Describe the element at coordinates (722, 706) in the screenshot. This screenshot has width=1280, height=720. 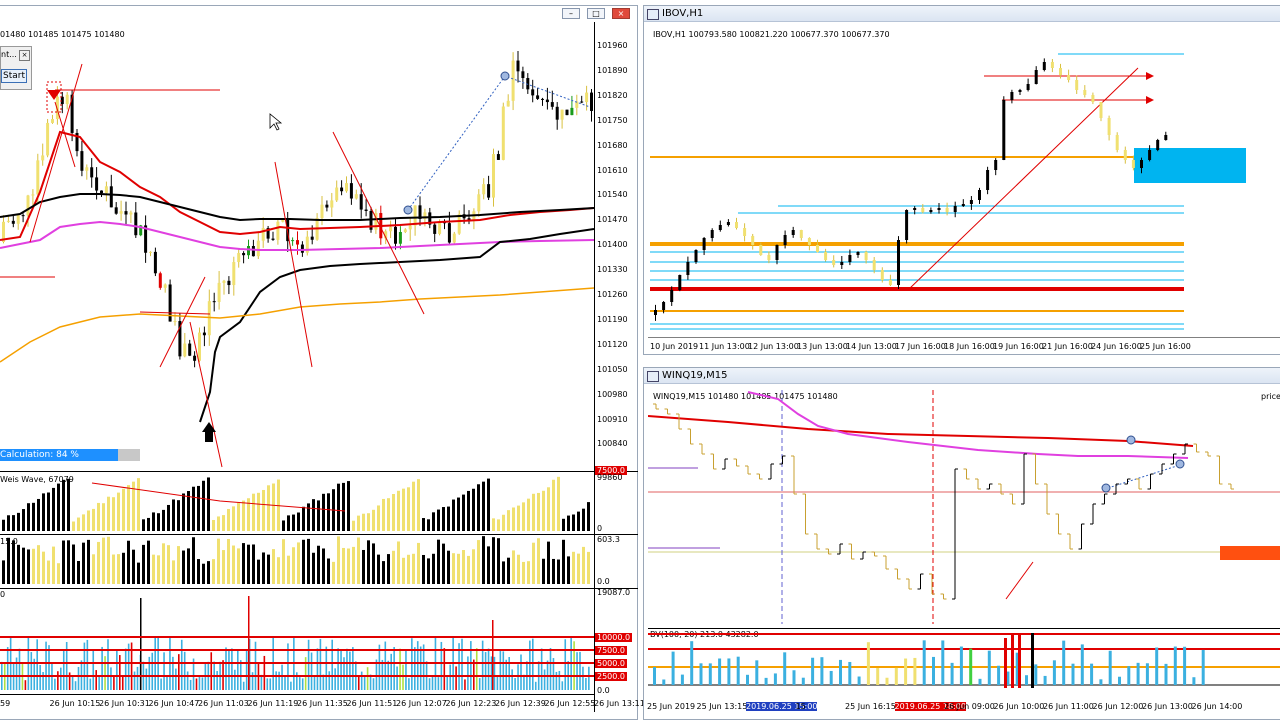
I see `time-label: 25 Jun 13:15` at that location.